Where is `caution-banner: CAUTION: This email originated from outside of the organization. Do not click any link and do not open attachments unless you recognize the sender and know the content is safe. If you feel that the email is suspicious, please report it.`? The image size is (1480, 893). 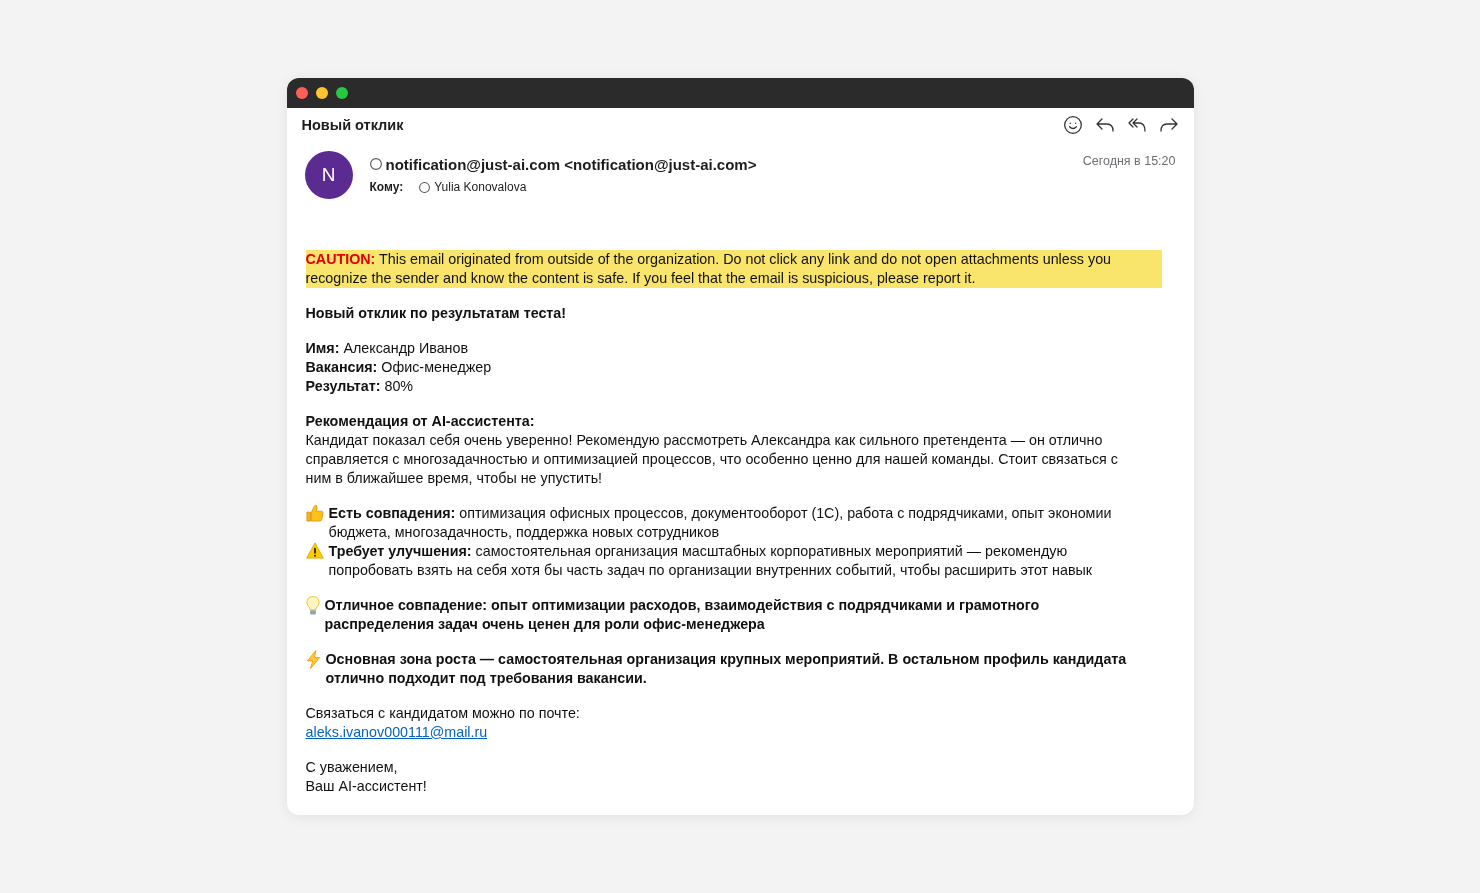 caution-banner: CAUTION: This email originated from outside of the organization. Do not click any link and do not open attachments unless you recognize the sender and know the content is safe. If you feel that the email is suspicious, please report it. is located at coordinates (733, 269).